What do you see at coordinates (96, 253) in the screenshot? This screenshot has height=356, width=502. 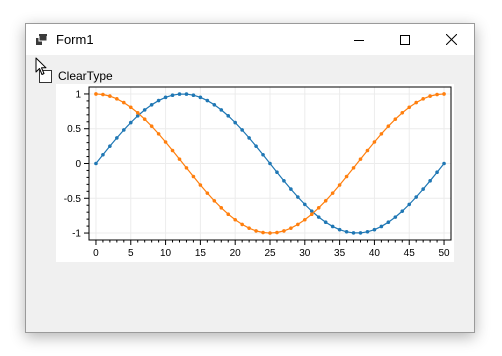 I see `x-tick-label: 0` at bounding box center [96, 253].